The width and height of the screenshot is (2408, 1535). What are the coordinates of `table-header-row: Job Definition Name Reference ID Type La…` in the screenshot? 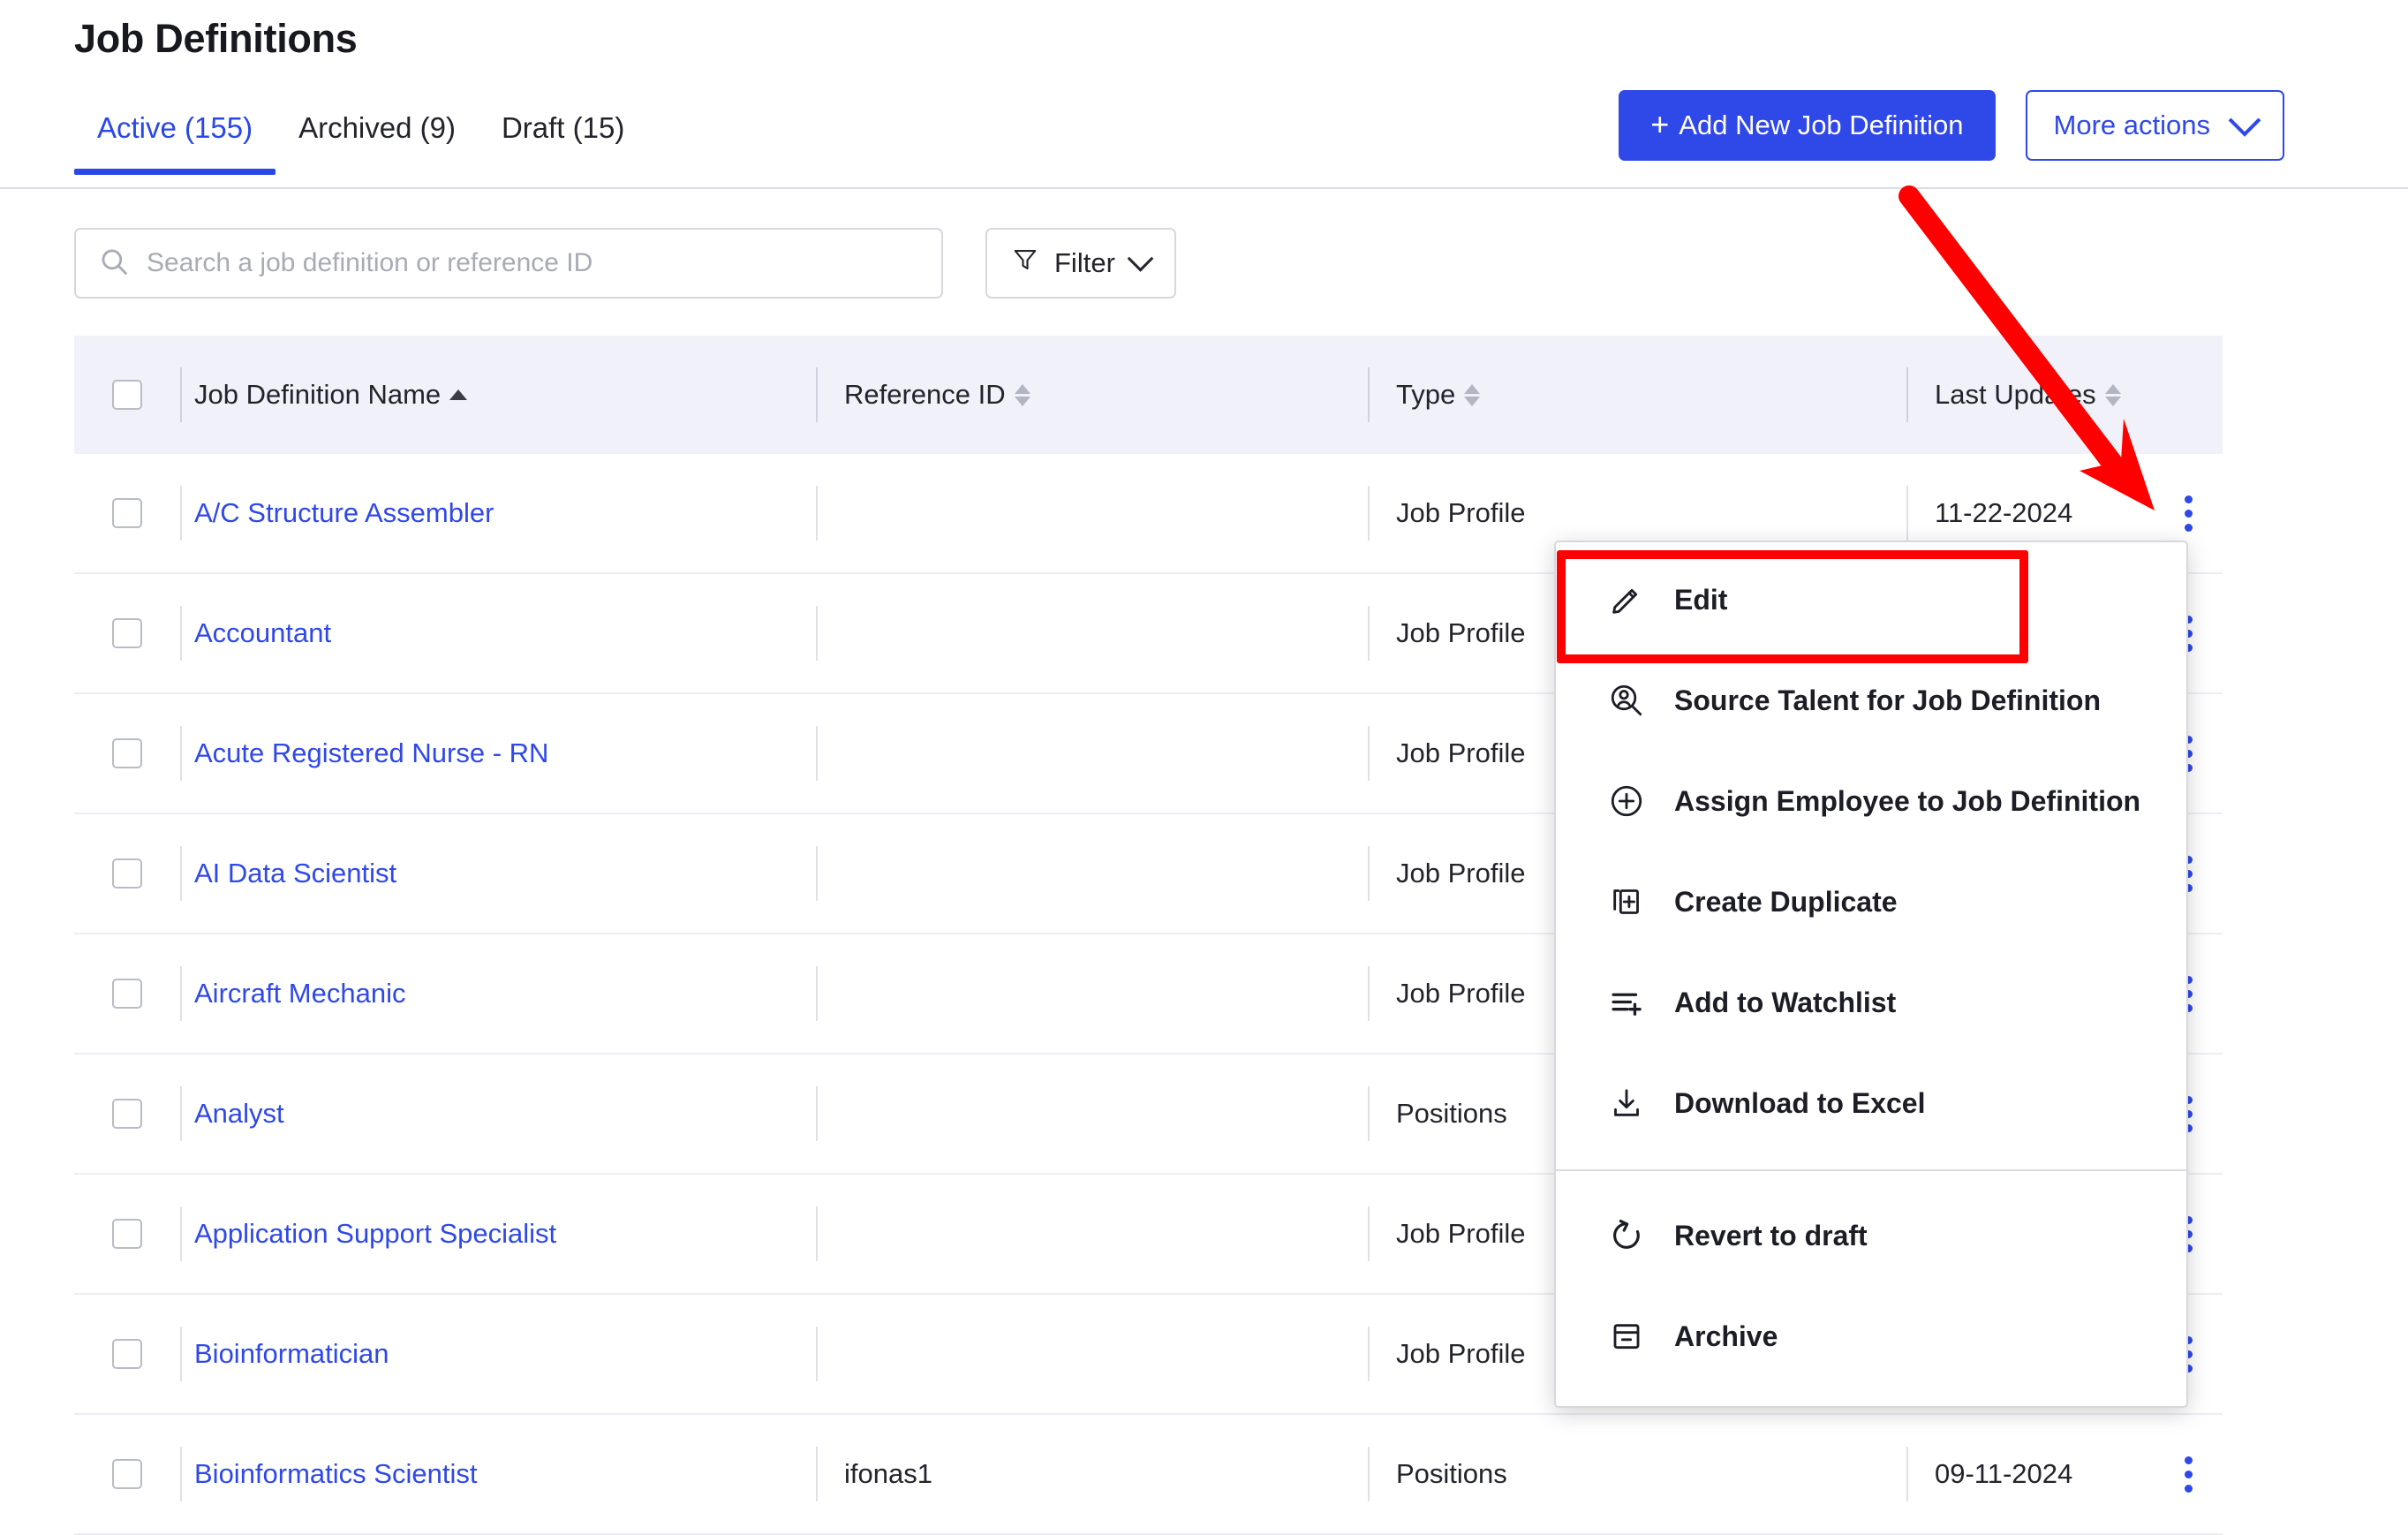 It's located at (1148, 395).